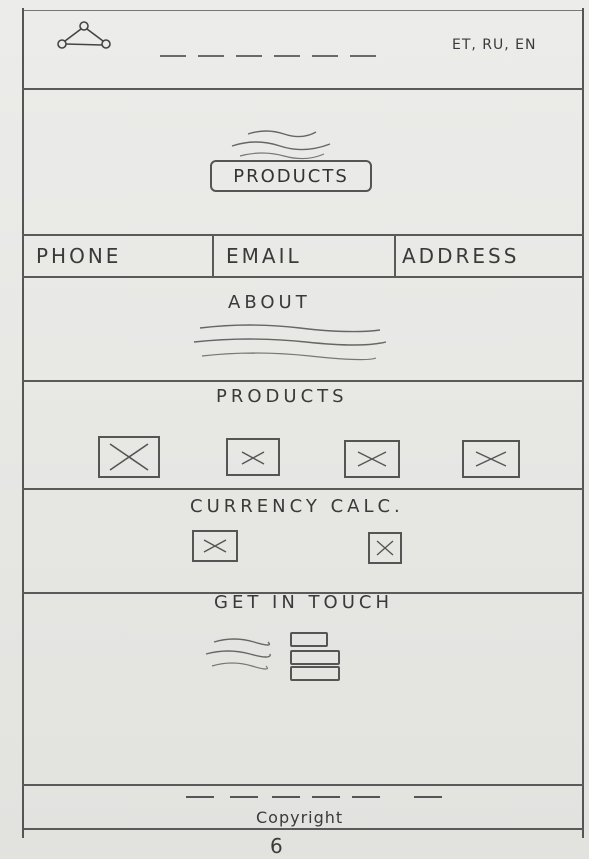  I want to click on copyright-text: Copyright, so click(300, 817).